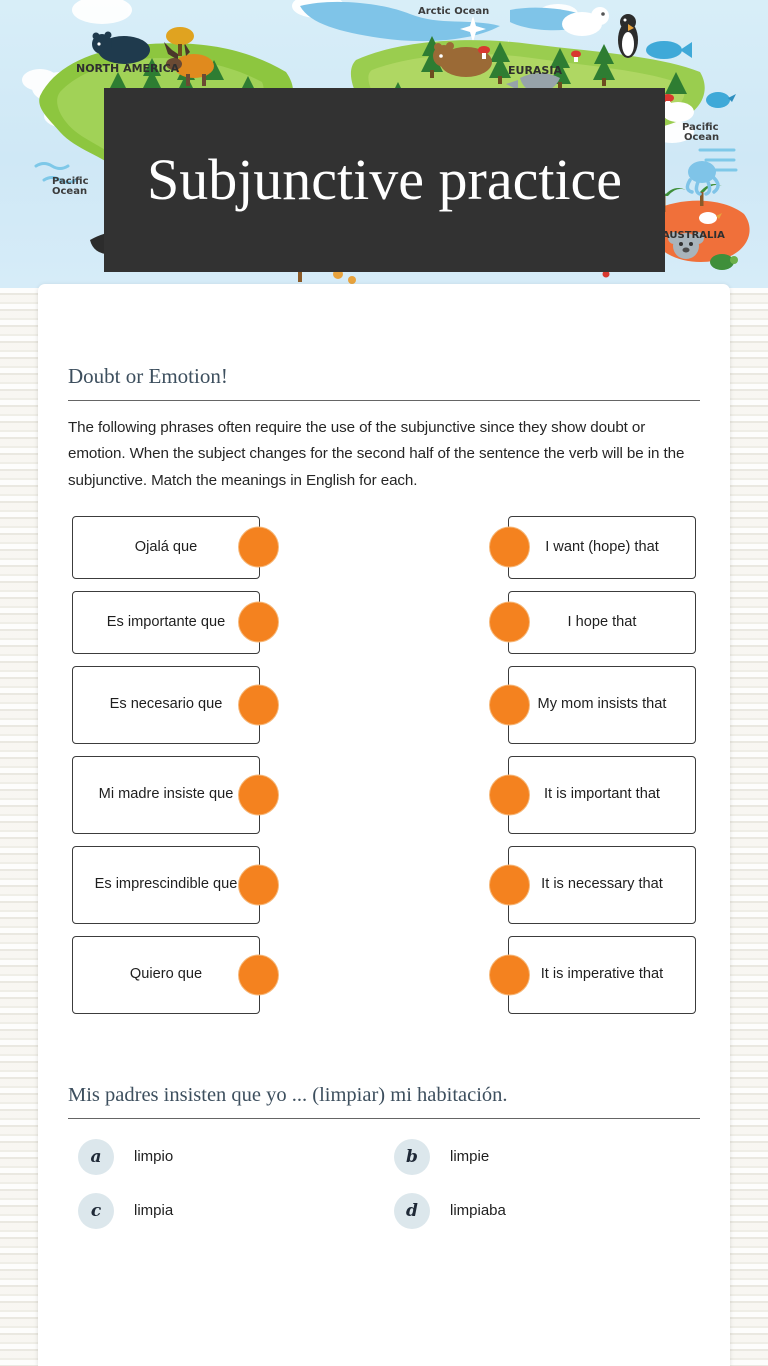 The image size is (768, 1366). I want to click on match-left-card: Es imprescindible que, so click(175, 884).